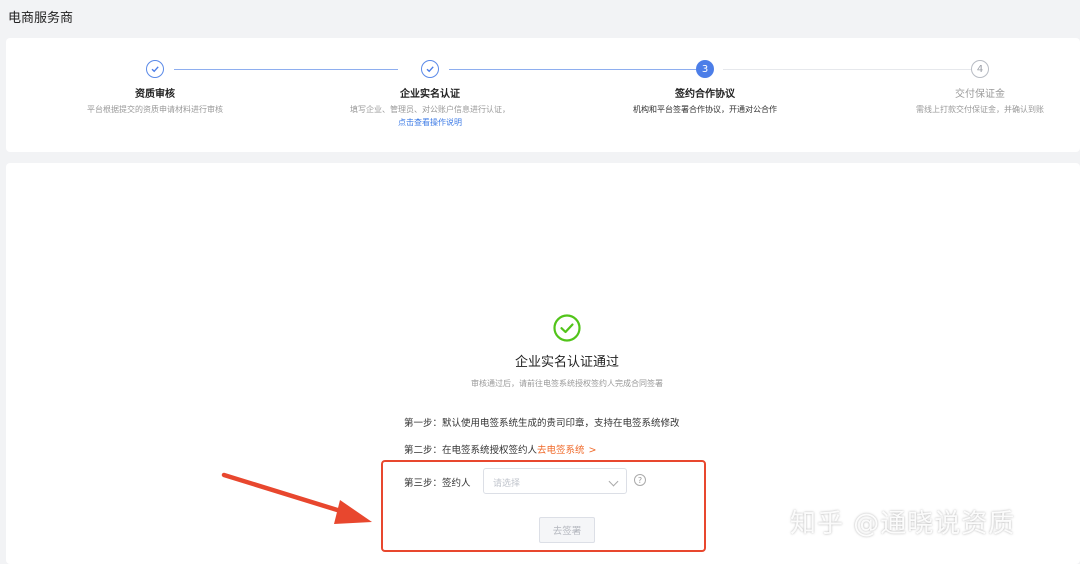 Image resolution: width=1080 pixels, height=564 pixels. I want to click on esign-system-link: 去电签系统, so click(561, 450).